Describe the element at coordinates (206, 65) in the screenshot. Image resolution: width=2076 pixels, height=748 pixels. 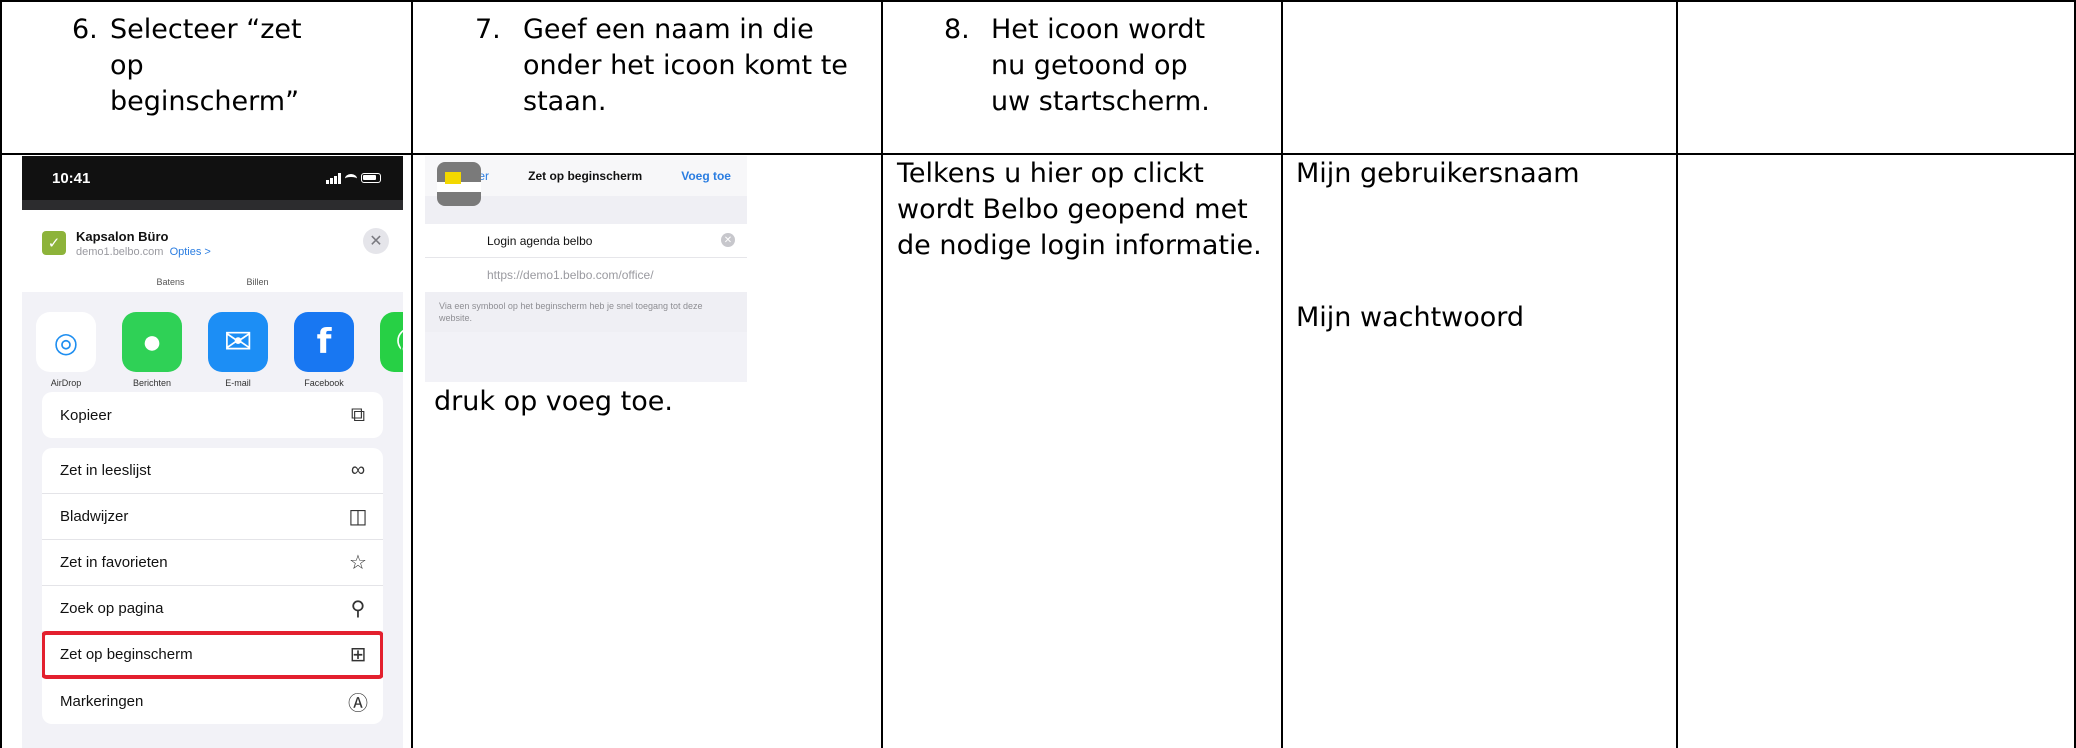
I see `step-6-text: Selecteer “zet op beginscherm”` at that location.